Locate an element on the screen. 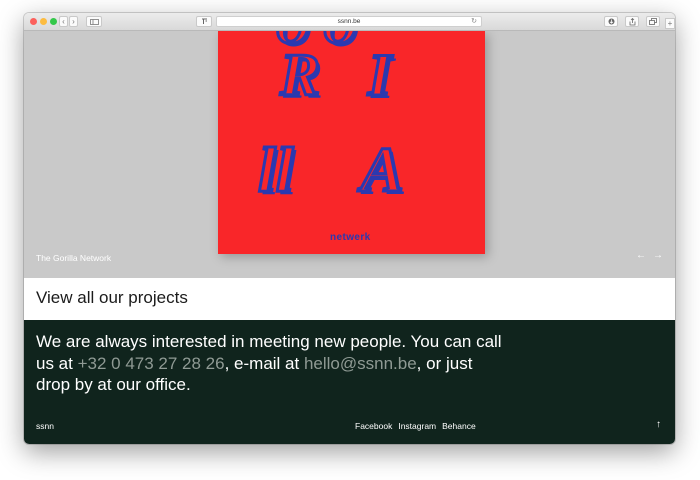 The width and height of the screenshot is (700, 480). poster-letters-ll: ll is located at coordinates (276, 170).